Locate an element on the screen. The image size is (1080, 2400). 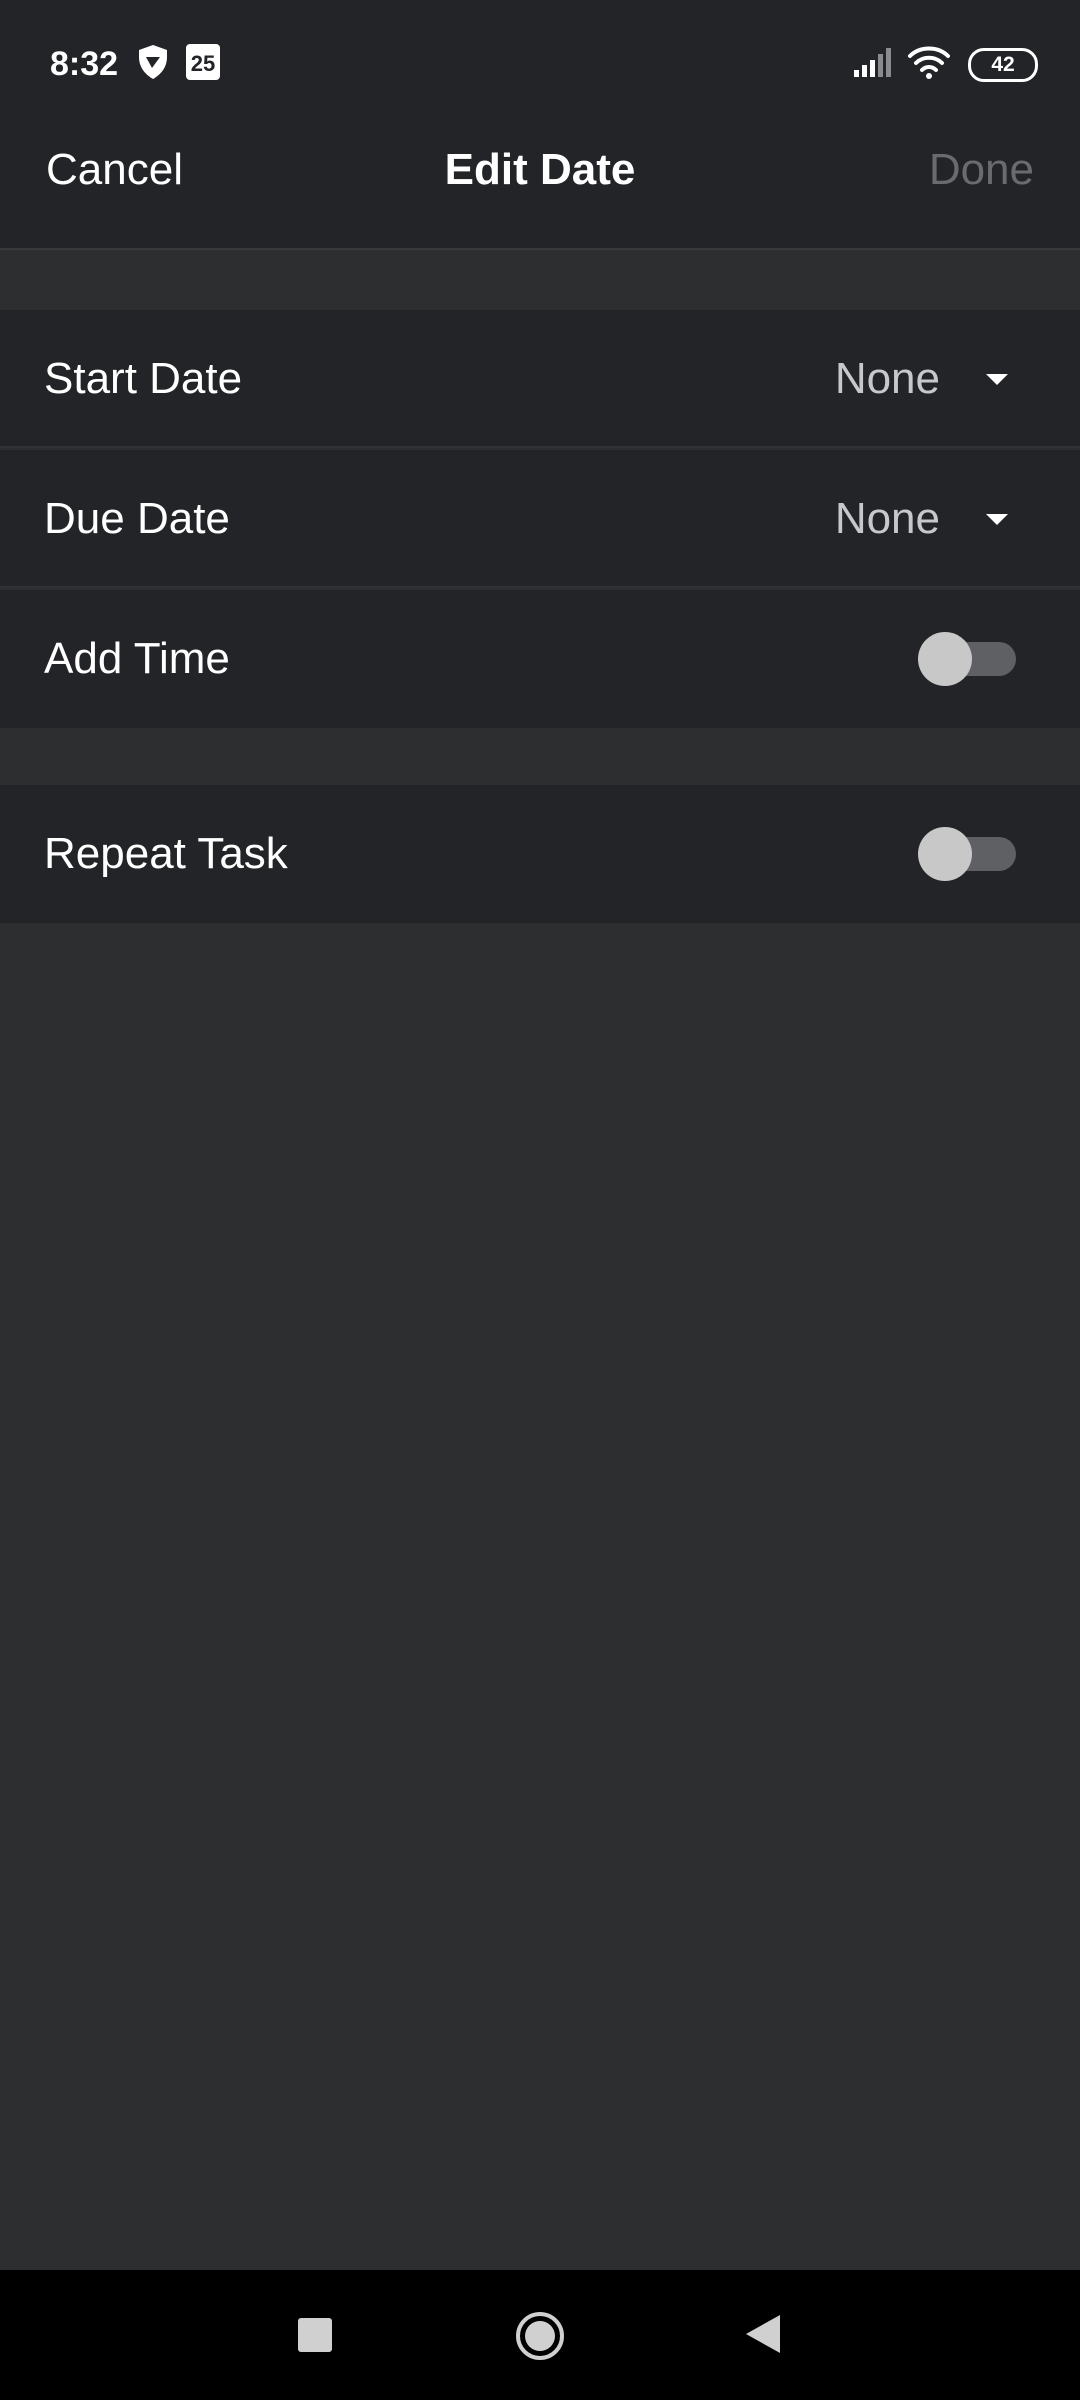
due-date-value: None is located at coordinates (887, 519).